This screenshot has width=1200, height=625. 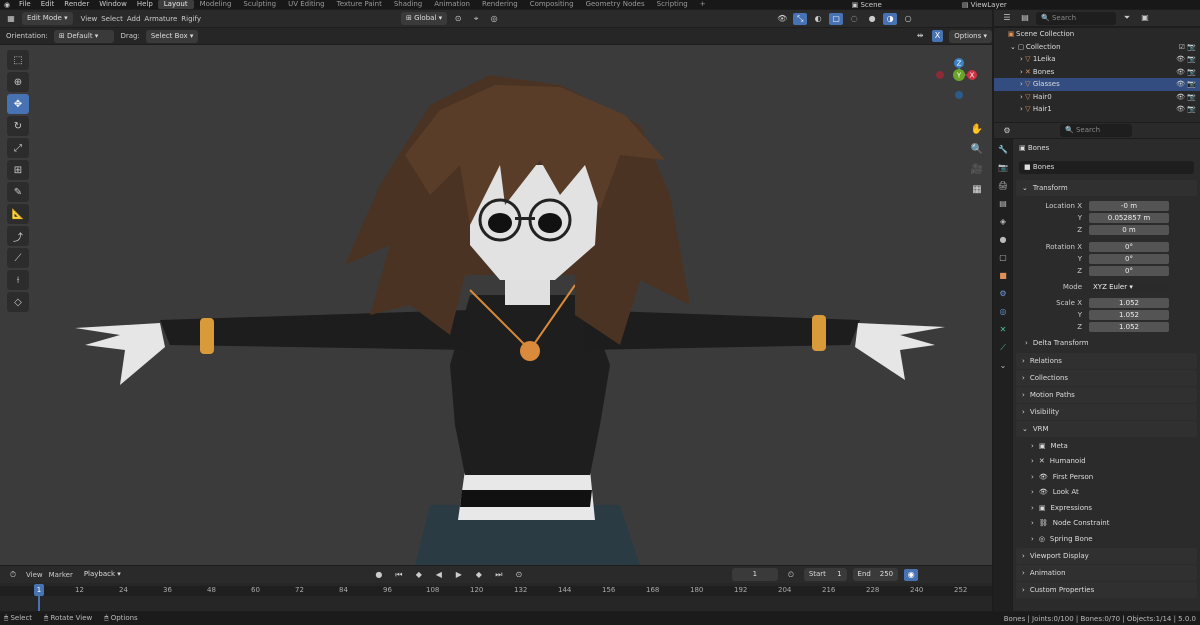 What do you see at coordinates (18, 236) in the screenshot?
I see `extrude-tool-icon: ⤴` at bounding box center [18, 236].